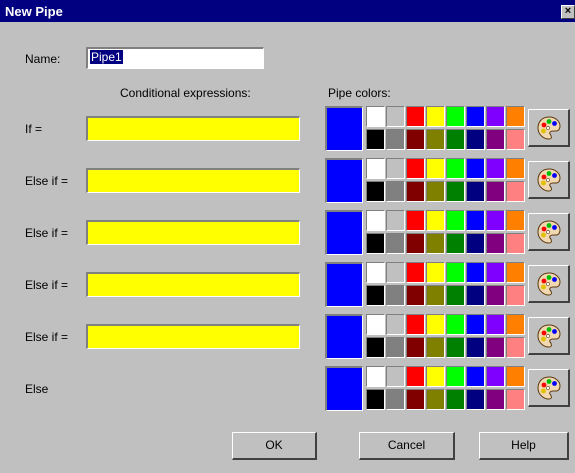  I want to click on ok-button: OK, so click(274, 446).